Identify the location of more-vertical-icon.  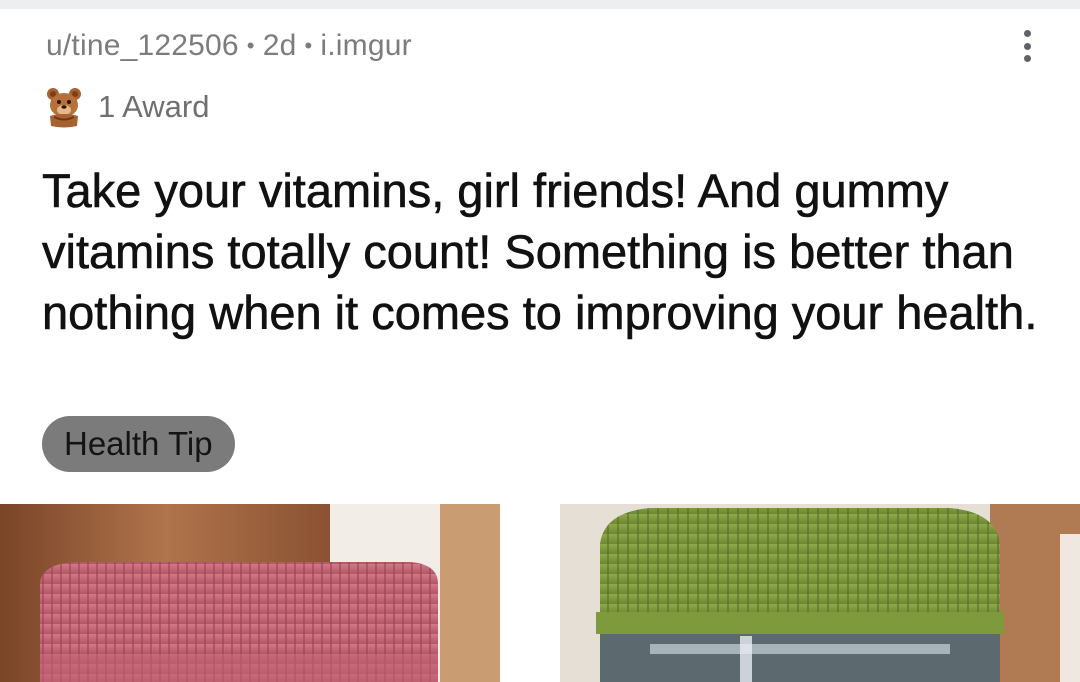
(1027, 33).